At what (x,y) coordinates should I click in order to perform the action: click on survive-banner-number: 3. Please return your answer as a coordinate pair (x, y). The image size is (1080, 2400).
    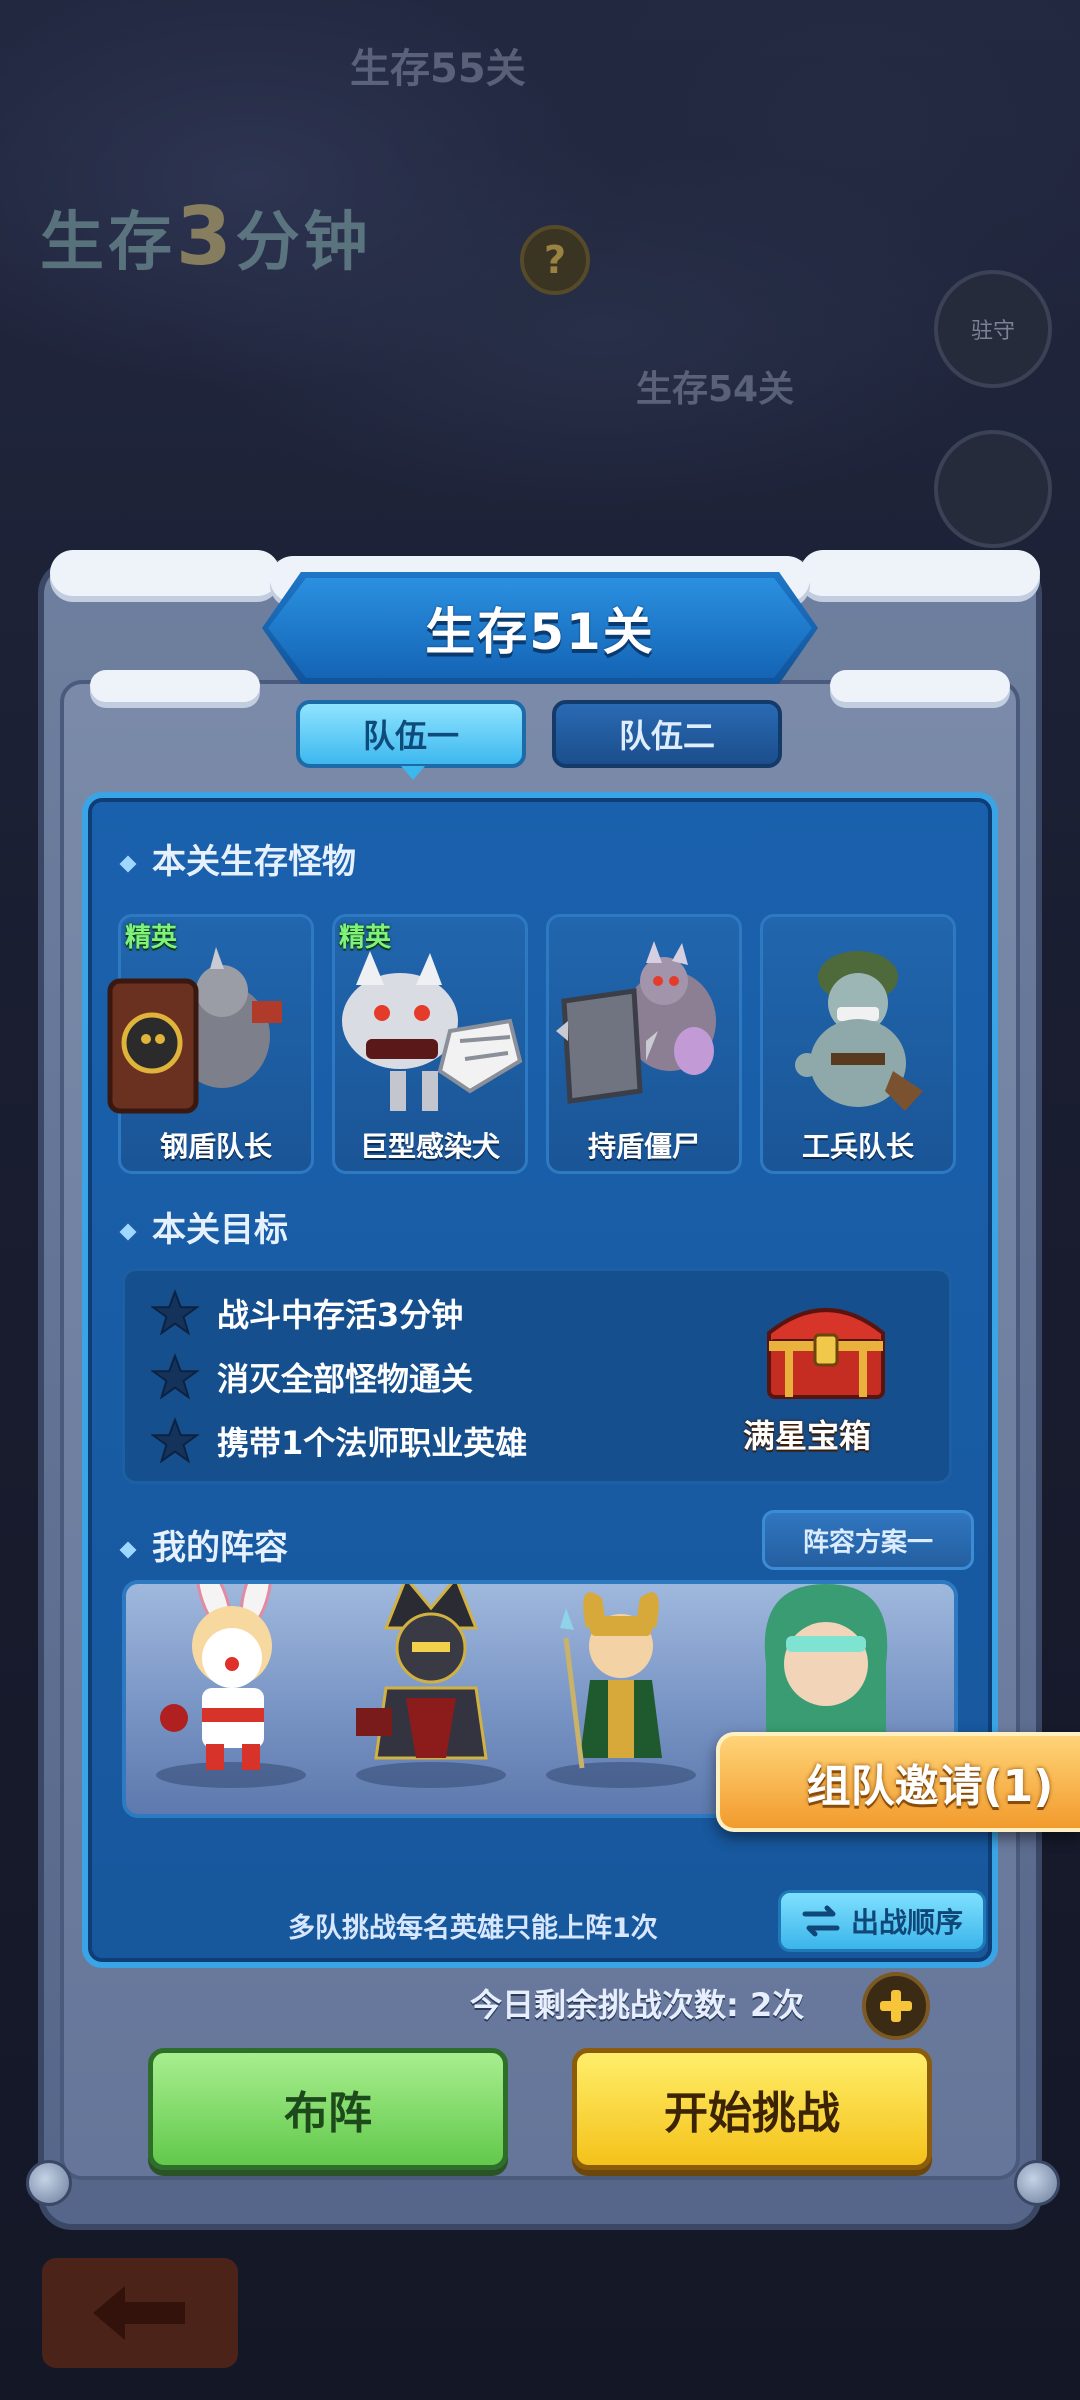
    Looking at the image, I should click on (206, 236).